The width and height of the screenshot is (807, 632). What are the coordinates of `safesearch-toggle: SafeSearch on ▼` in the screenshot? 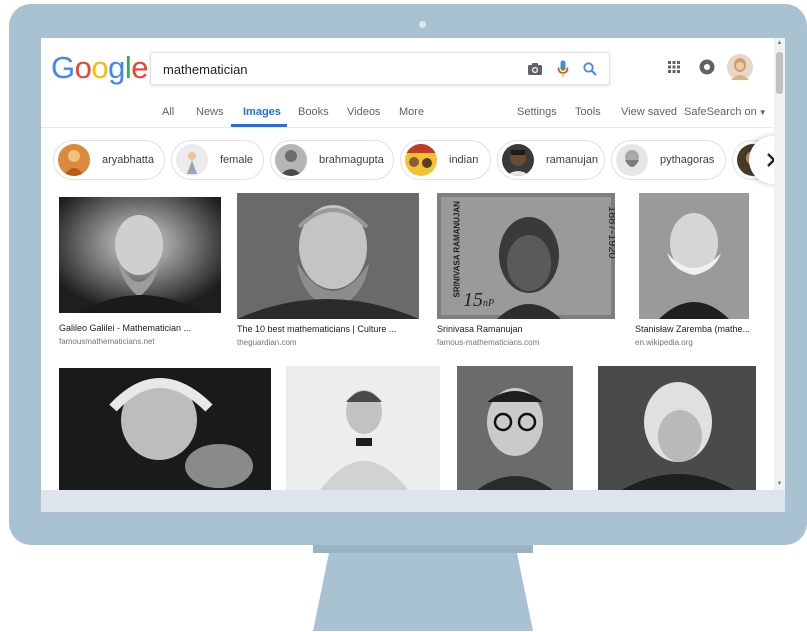 It's located at (725, 112).